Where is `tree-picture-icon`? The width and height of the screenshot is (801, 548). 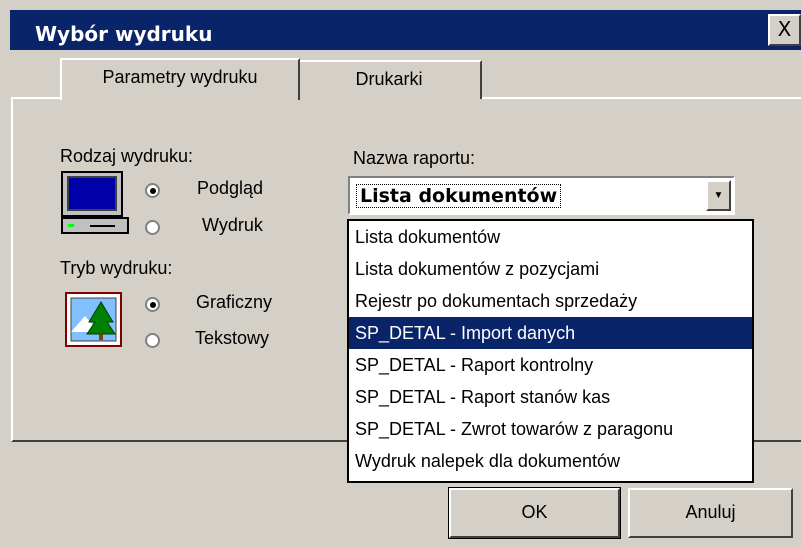 tree-picture-icon is located at coordinates (93, 319).